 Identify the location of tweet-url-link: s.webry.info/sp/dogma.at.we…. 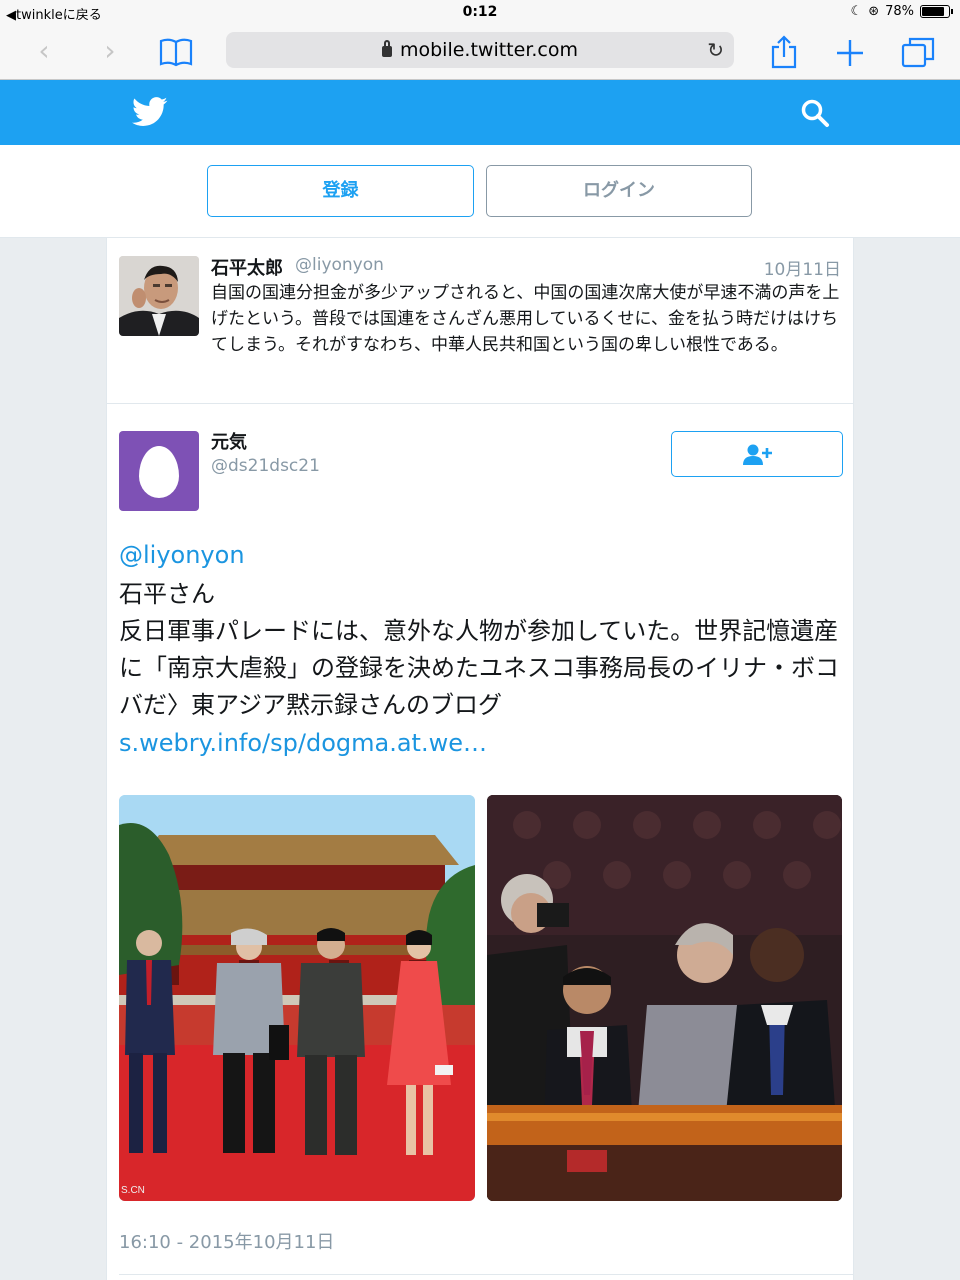
(303, 743).